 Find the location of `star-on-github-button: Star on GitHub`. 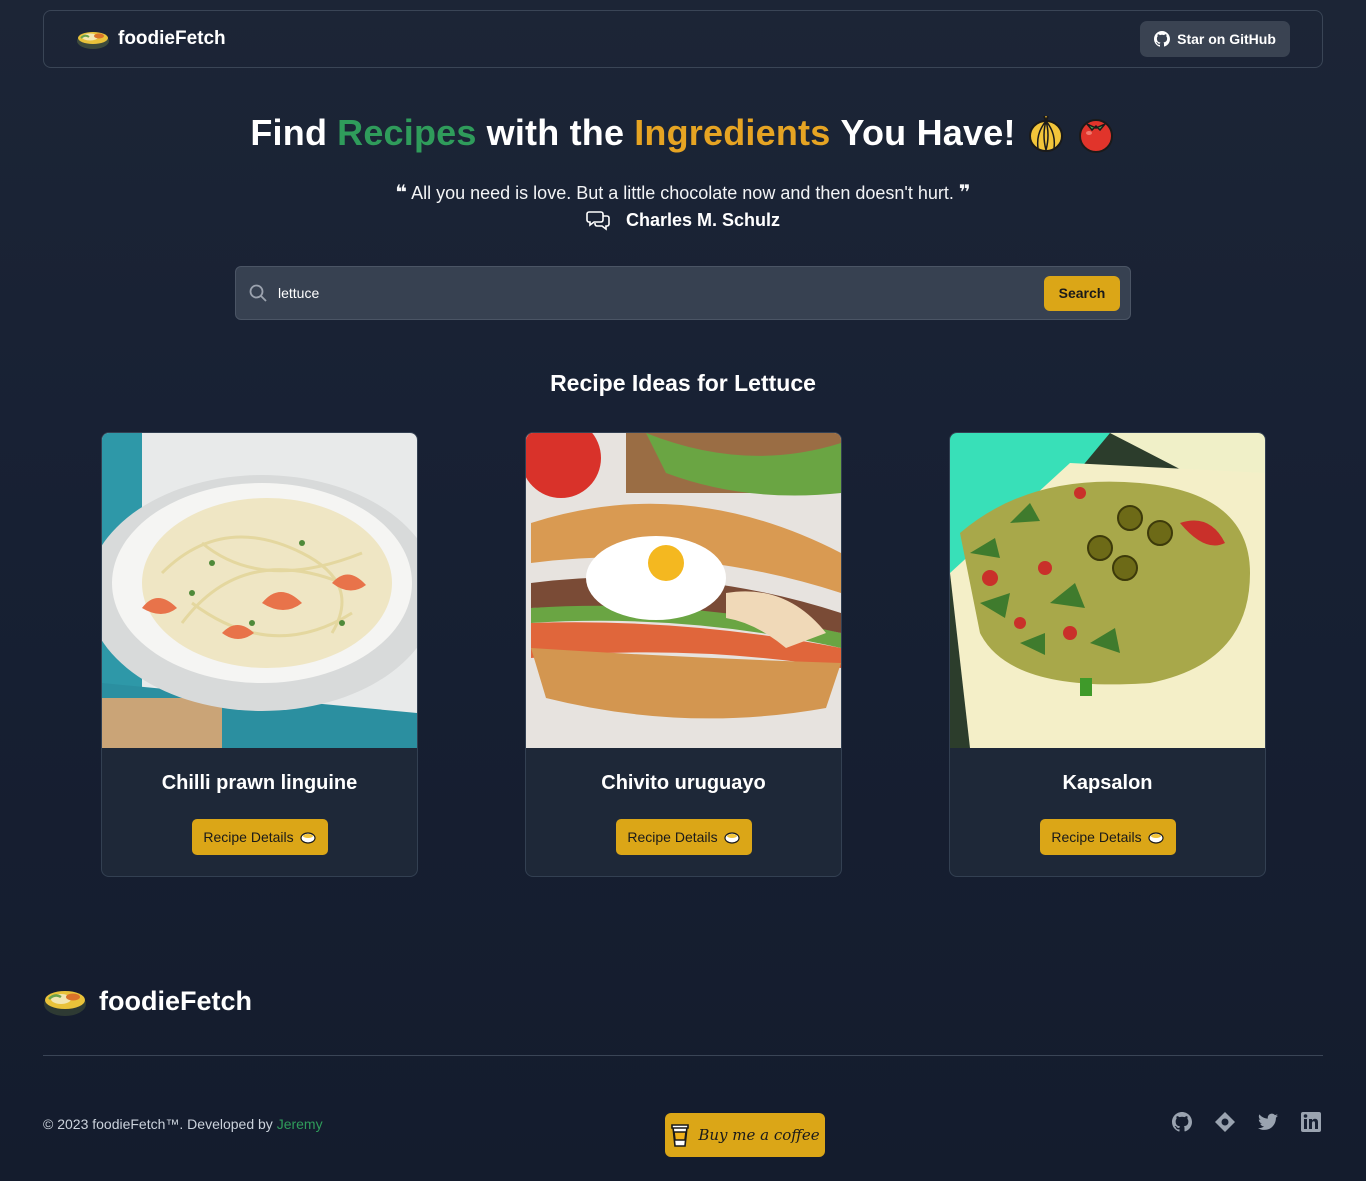

star-on-github-button: Star on GitHub is located at coordinates (1215, 39).